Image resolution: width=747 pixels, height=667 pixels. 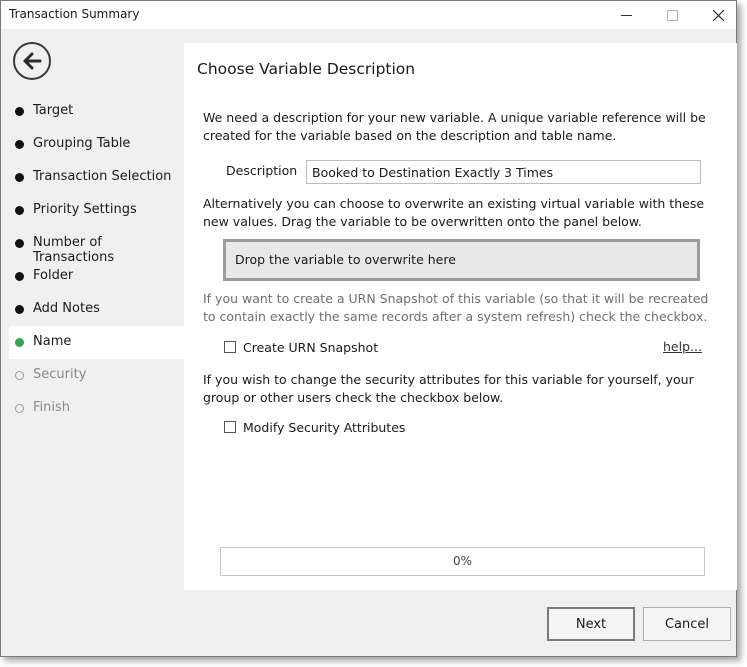 I want to click on step-security: Security, so click(x=96, y=375).